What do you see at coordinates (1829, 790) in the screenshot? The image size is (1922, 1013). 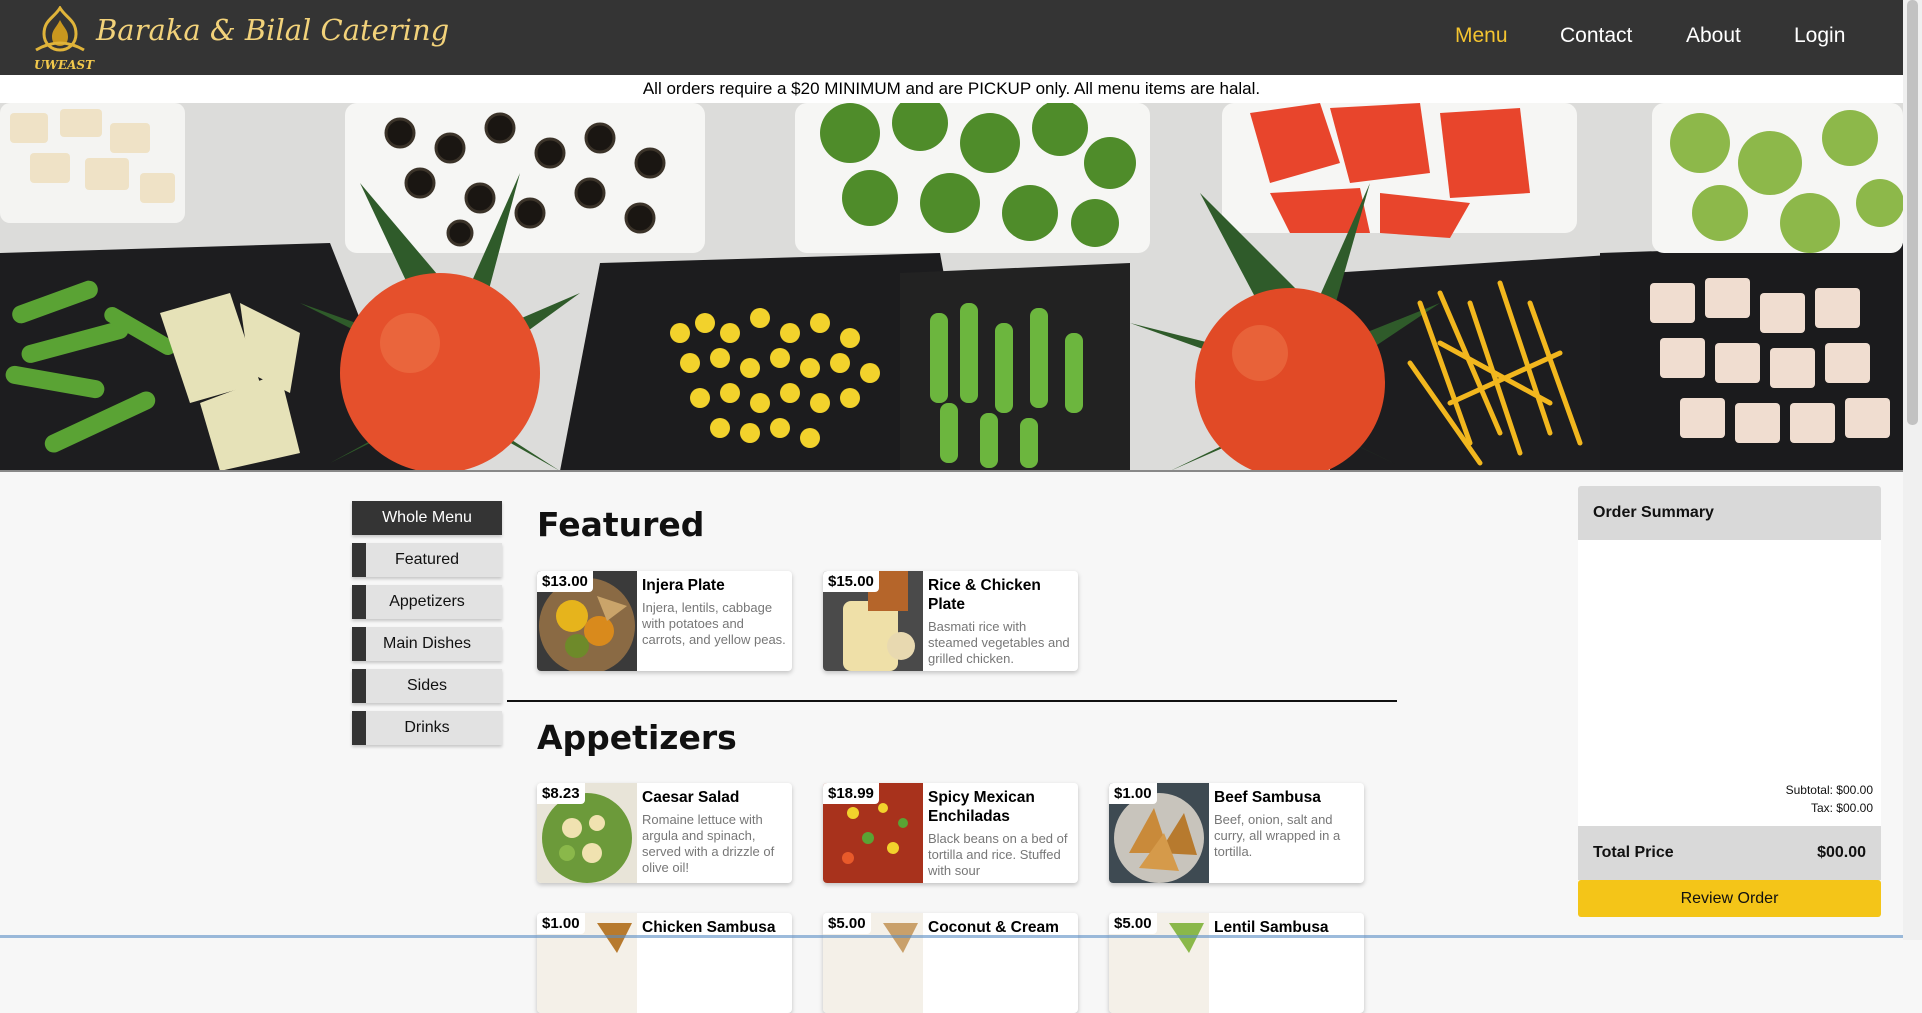 I see `subtotal-text: Subtotal: $00.00` at bounding box center [1829, 790].